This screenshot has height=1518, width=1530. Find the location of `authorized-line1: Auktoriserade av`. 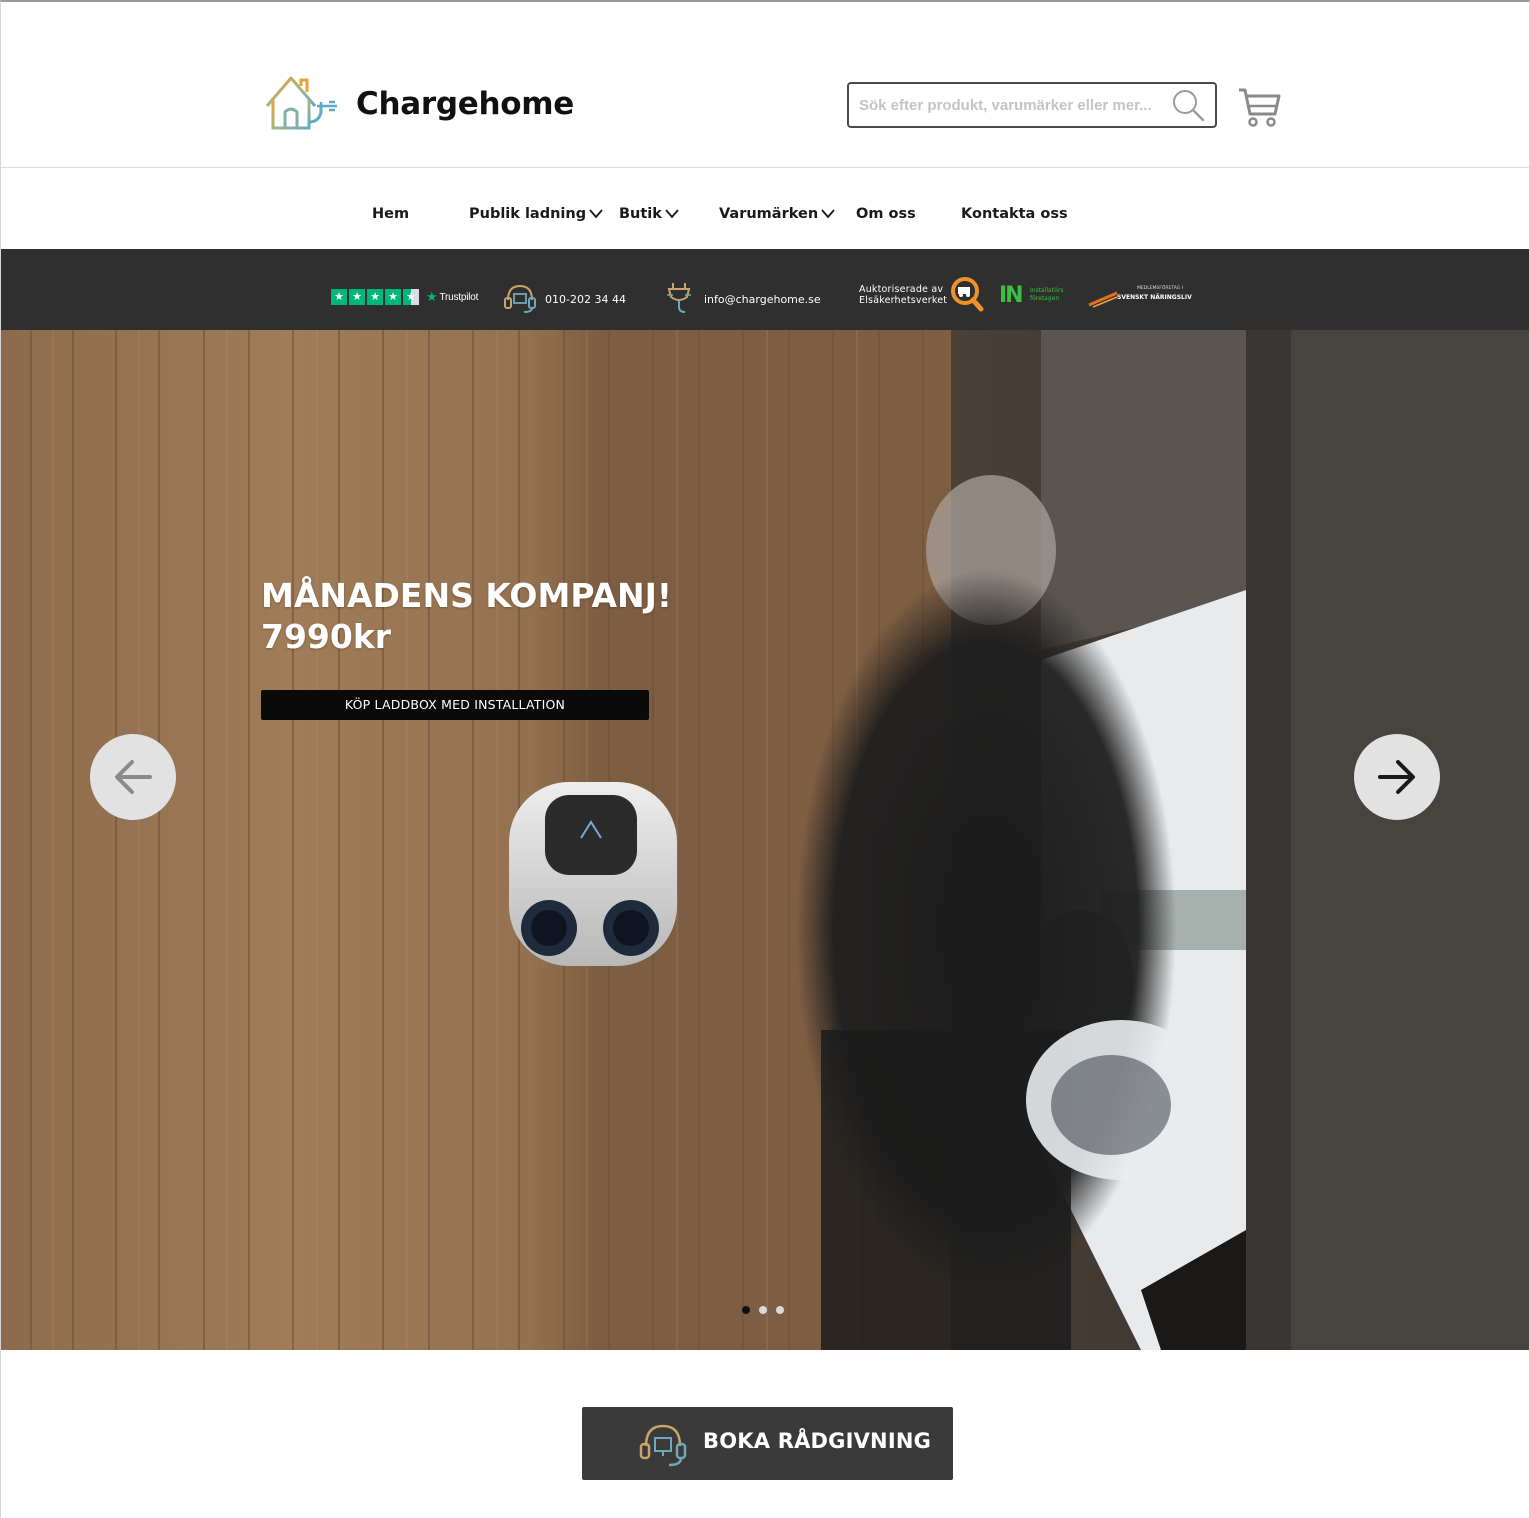

authorized-line1: Auktoriserade av is located at coordinates (901, 289).